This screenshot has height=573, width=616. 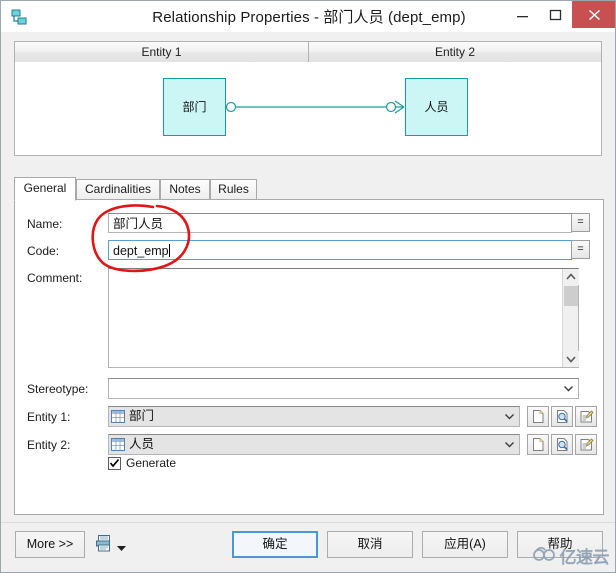 What do you see at coordinates (586, 416) in the screenshot?
I see `entity1-properties-icon` at bounding box center [586, 416].